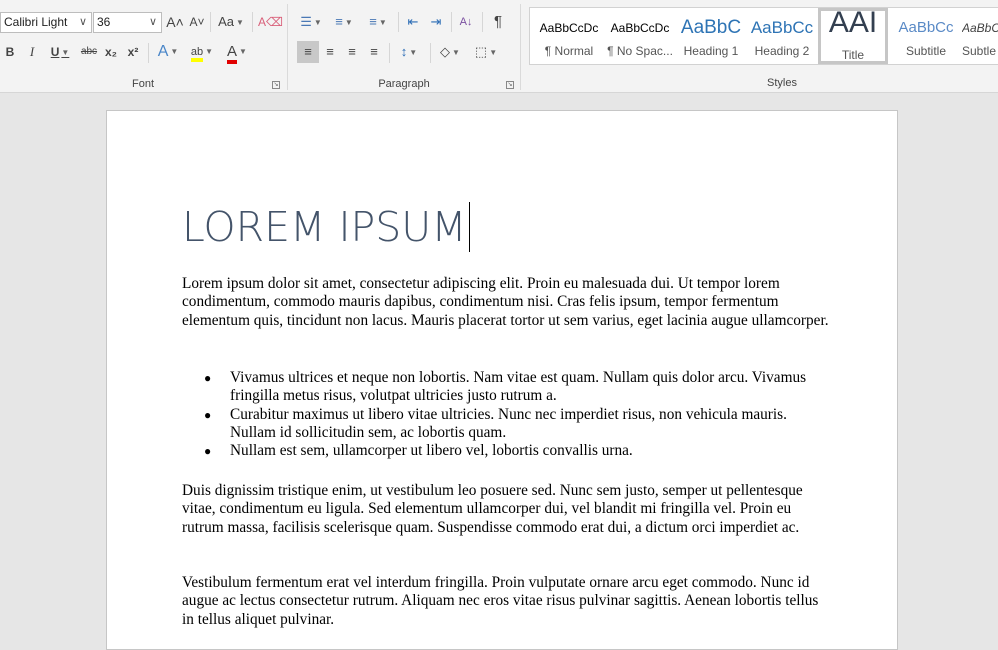 Image resolution: width=998 pixels, height=650 pixels. I want to click on numbering-button: ≡ ▼, so click(344, 22).